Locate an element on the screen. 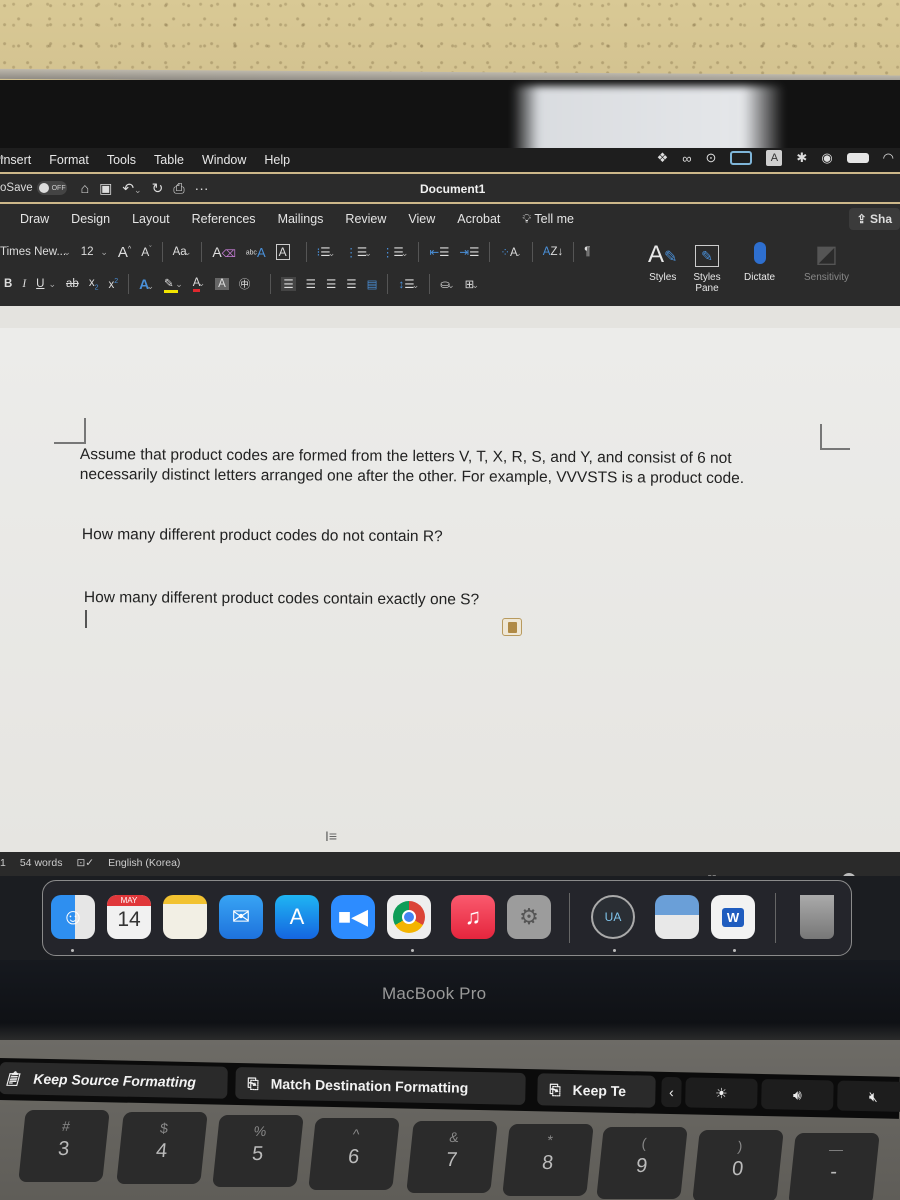 The width and height of the screenshot is (900, 1200). bullets-icon: ⁝☰ ⌄ is located at coordinates (326, 252).